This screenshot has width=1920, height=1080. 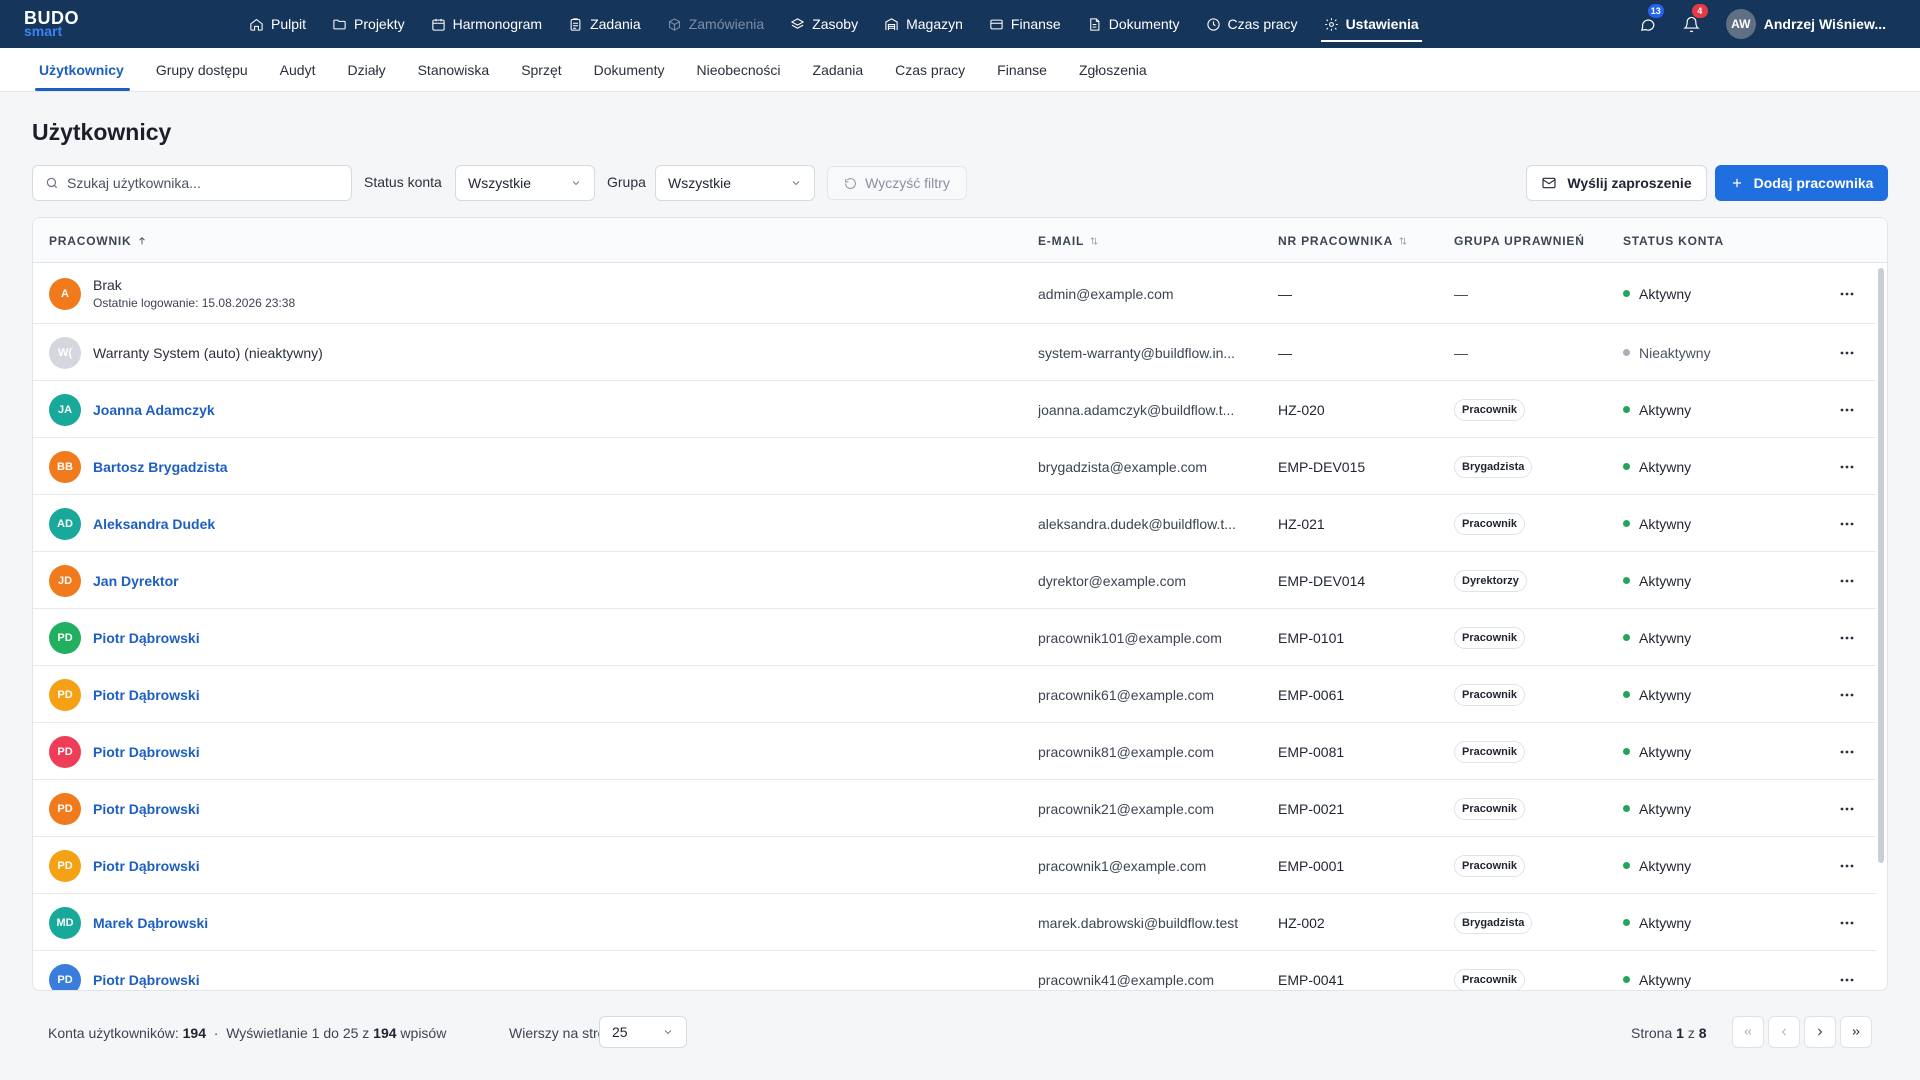 I want to click on clear-filters-button: Wyczyść filtry, so click(x=897, y=183).